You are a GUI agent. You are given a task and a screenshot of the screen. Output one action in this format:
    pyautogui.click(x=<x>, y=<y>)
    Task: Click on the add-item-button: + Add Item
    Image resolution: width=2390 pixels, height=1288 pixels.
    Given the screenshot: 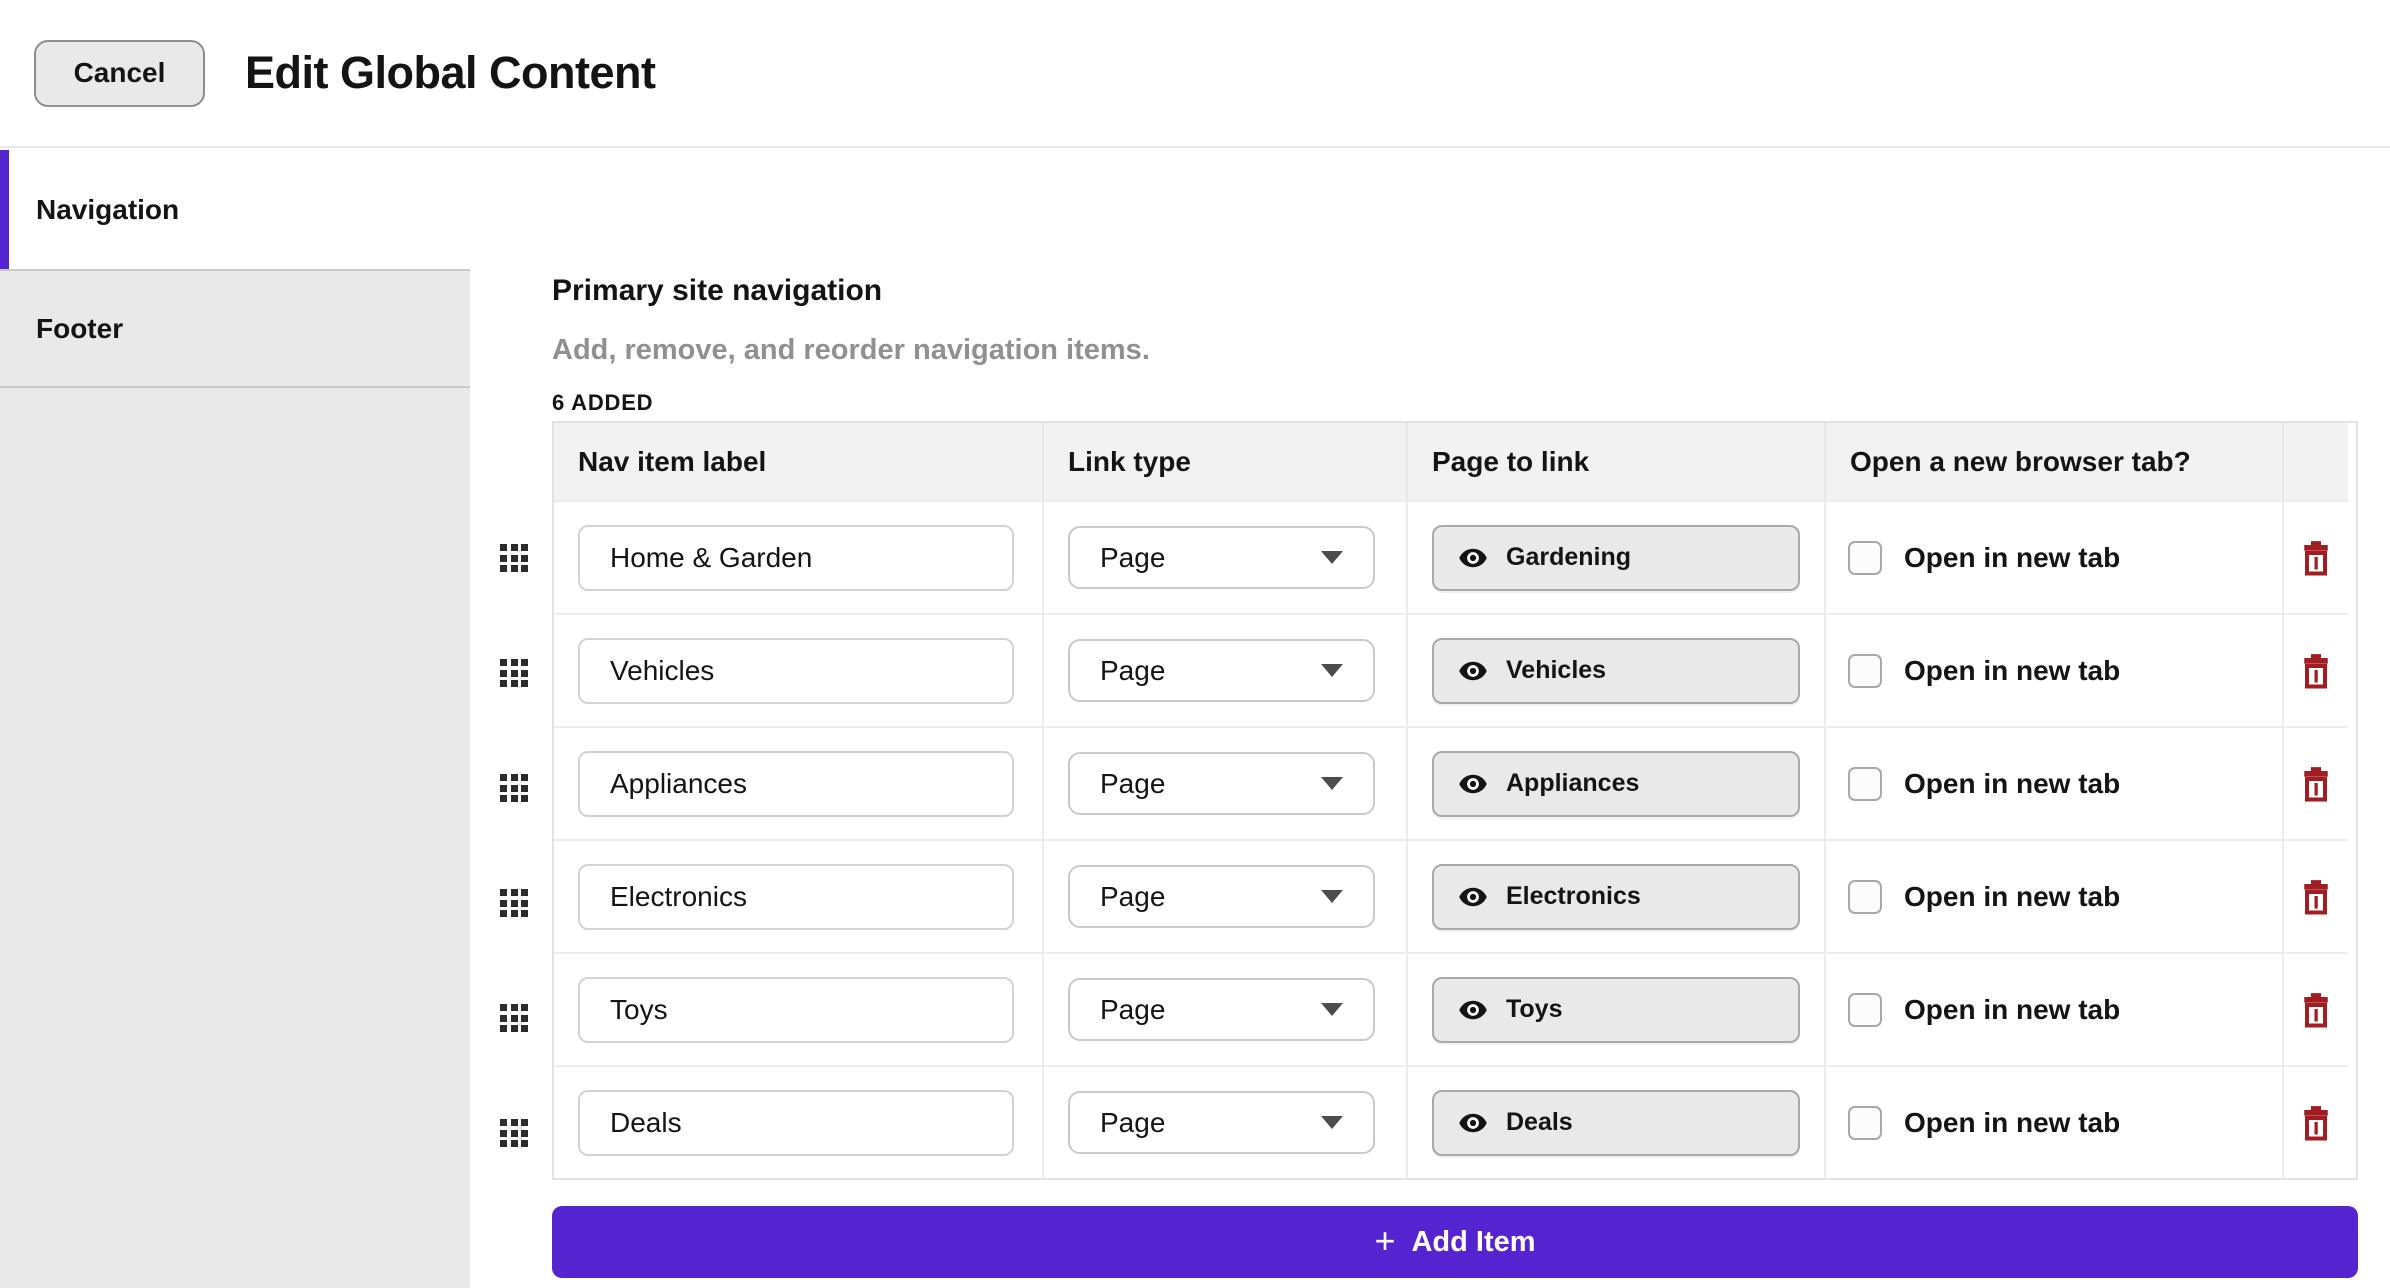 What is the action you would take?
    pyautogui.click(x=1455, y=1242)
    